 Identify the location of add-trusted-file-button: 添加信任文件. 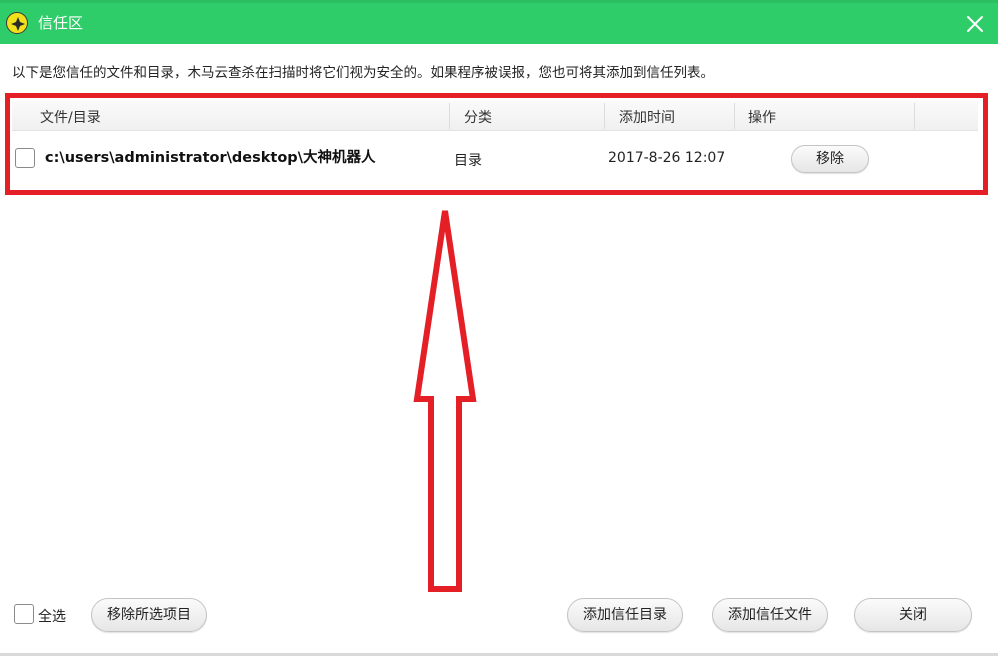
(770, 615).